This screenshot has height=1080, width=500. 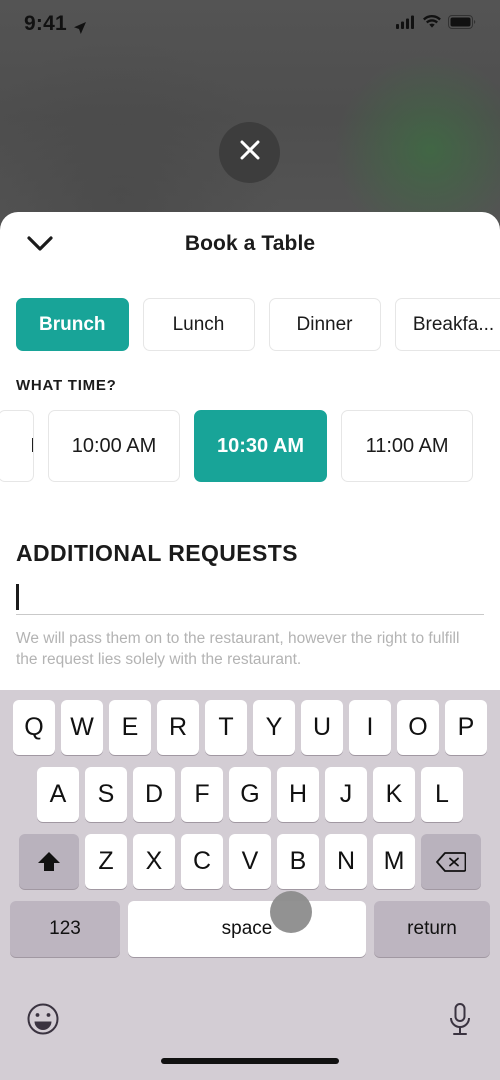 What do you see at coordinates (106, 794) in the screenshot?
I see `key-s: S` at bounding box center [106, 794].